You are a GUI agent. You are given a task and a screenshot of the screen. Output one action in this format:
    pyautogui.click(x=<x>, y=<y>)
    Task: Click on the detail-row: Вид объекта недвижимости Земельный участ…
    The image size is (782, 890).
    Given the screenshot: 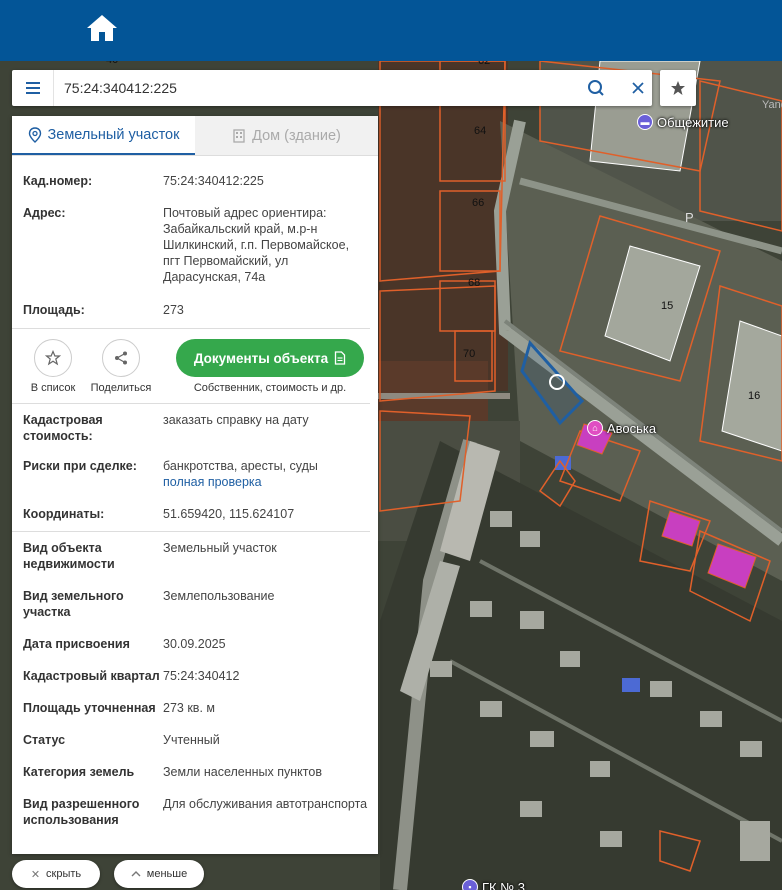 What is the action you would take?
    pyautogui.click(x=195, y=556)
    